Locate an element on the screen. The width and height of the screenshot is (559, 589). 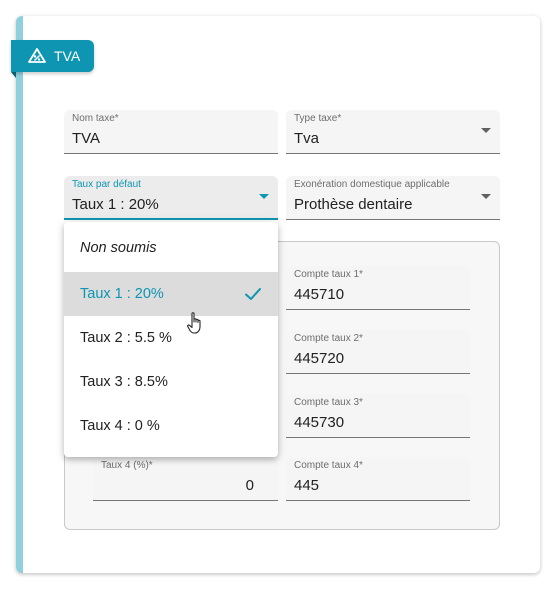
exoneration-label: Exonération domestique applicable is located at coordinates (372, 184).